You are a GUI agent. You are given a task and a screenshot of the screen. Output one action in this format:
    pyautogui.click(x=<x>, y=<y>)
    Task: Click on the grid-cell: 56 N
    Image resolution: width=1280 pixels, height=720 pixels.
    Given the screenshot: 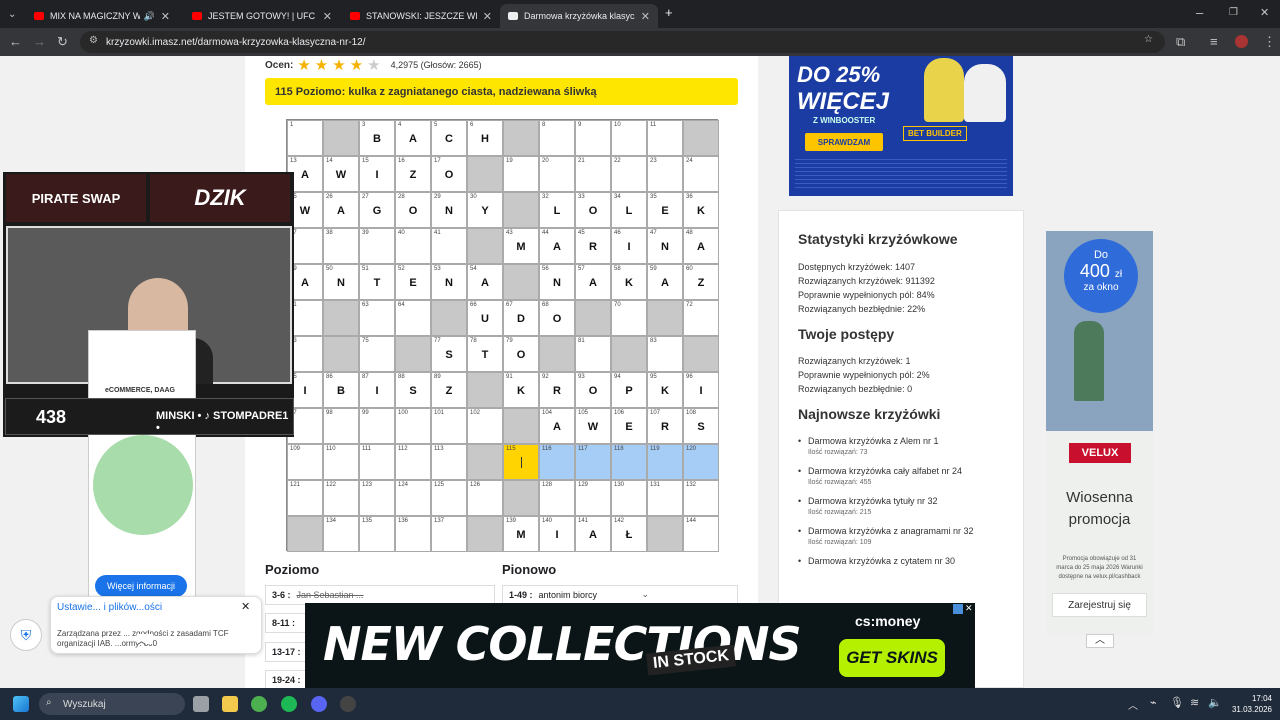 What is the action you would take?
    pyautogui.click(x=557, y=282)
    